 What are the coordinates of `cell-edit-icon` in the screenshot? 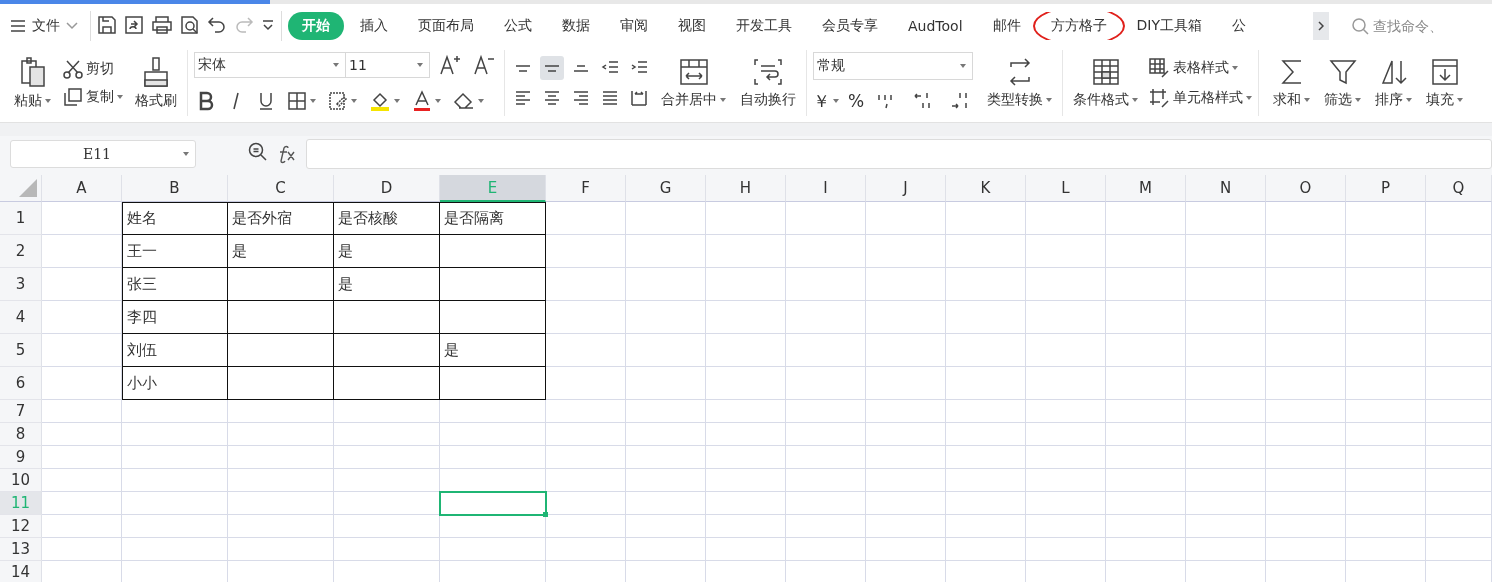 It's located at (338, 101).